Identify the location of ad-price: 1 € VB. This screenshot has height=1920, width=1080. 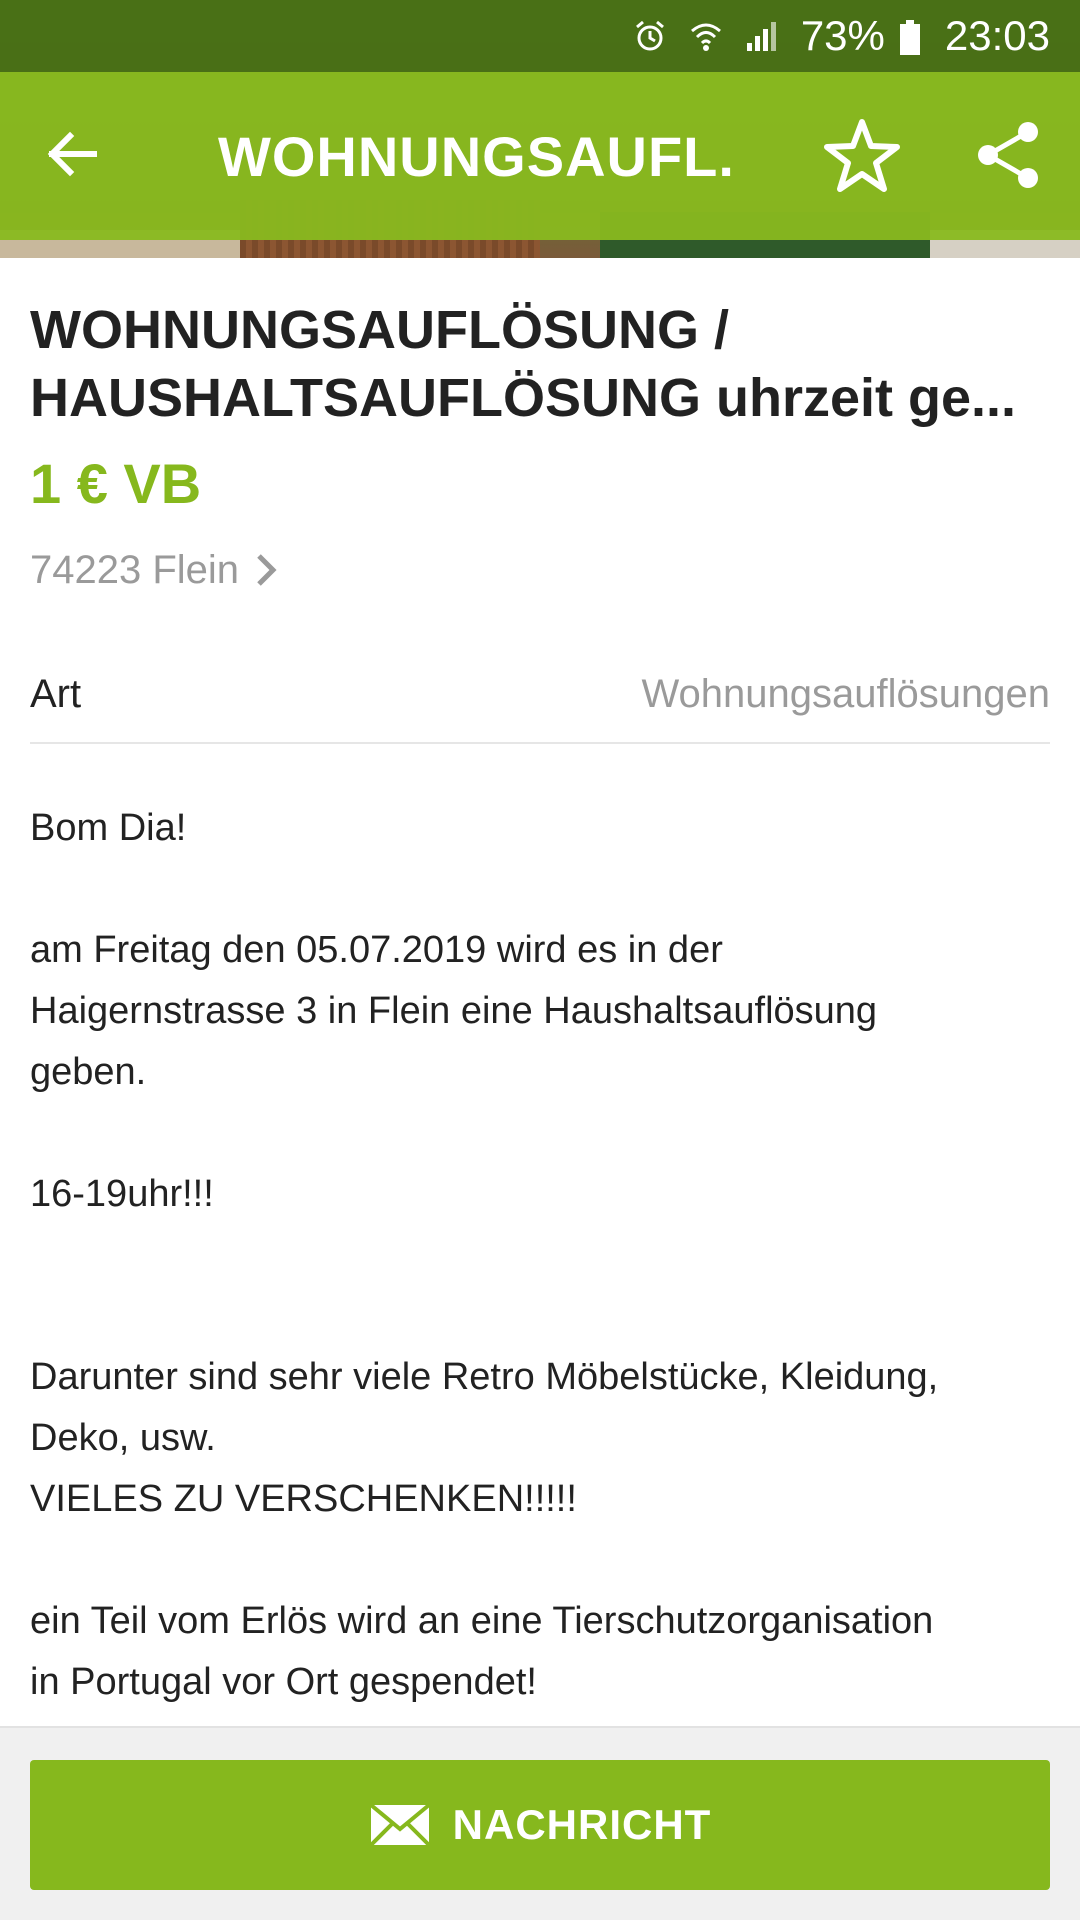
(116, 483).